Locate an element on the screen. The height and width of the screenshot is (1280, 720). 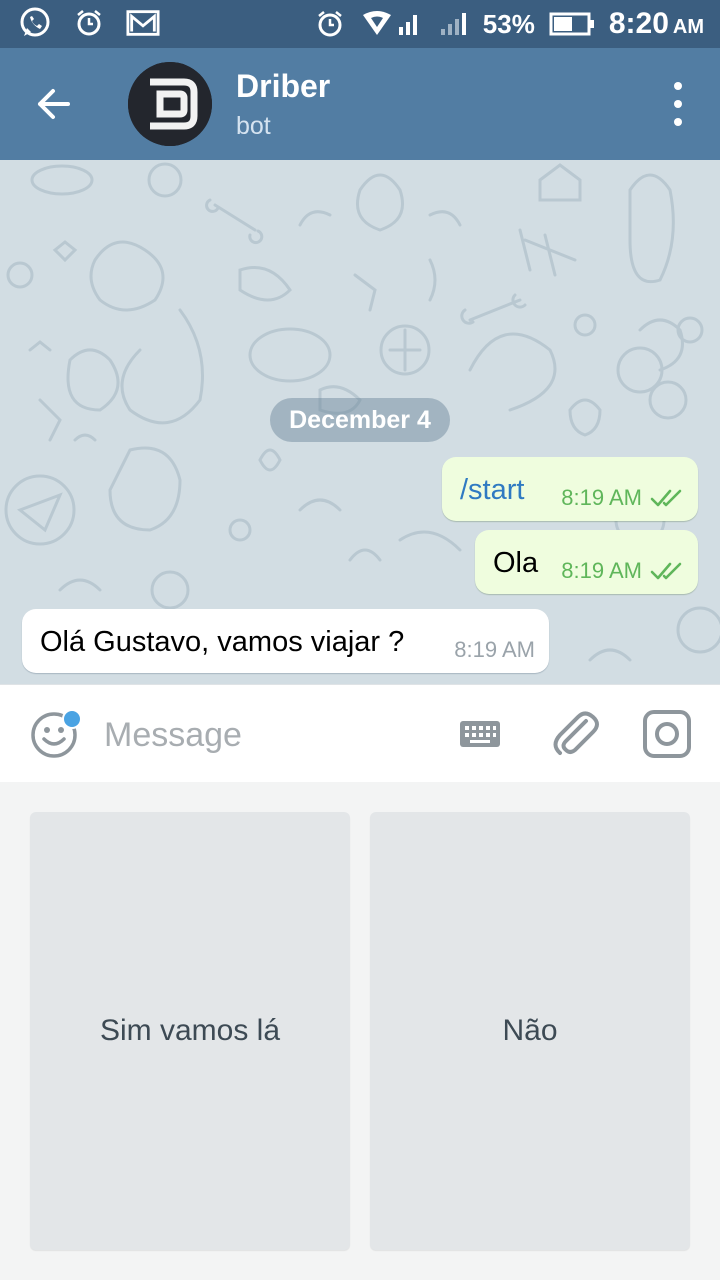
outgoing-message: Ola 8:19 AM is located at coordinates (586, 562).